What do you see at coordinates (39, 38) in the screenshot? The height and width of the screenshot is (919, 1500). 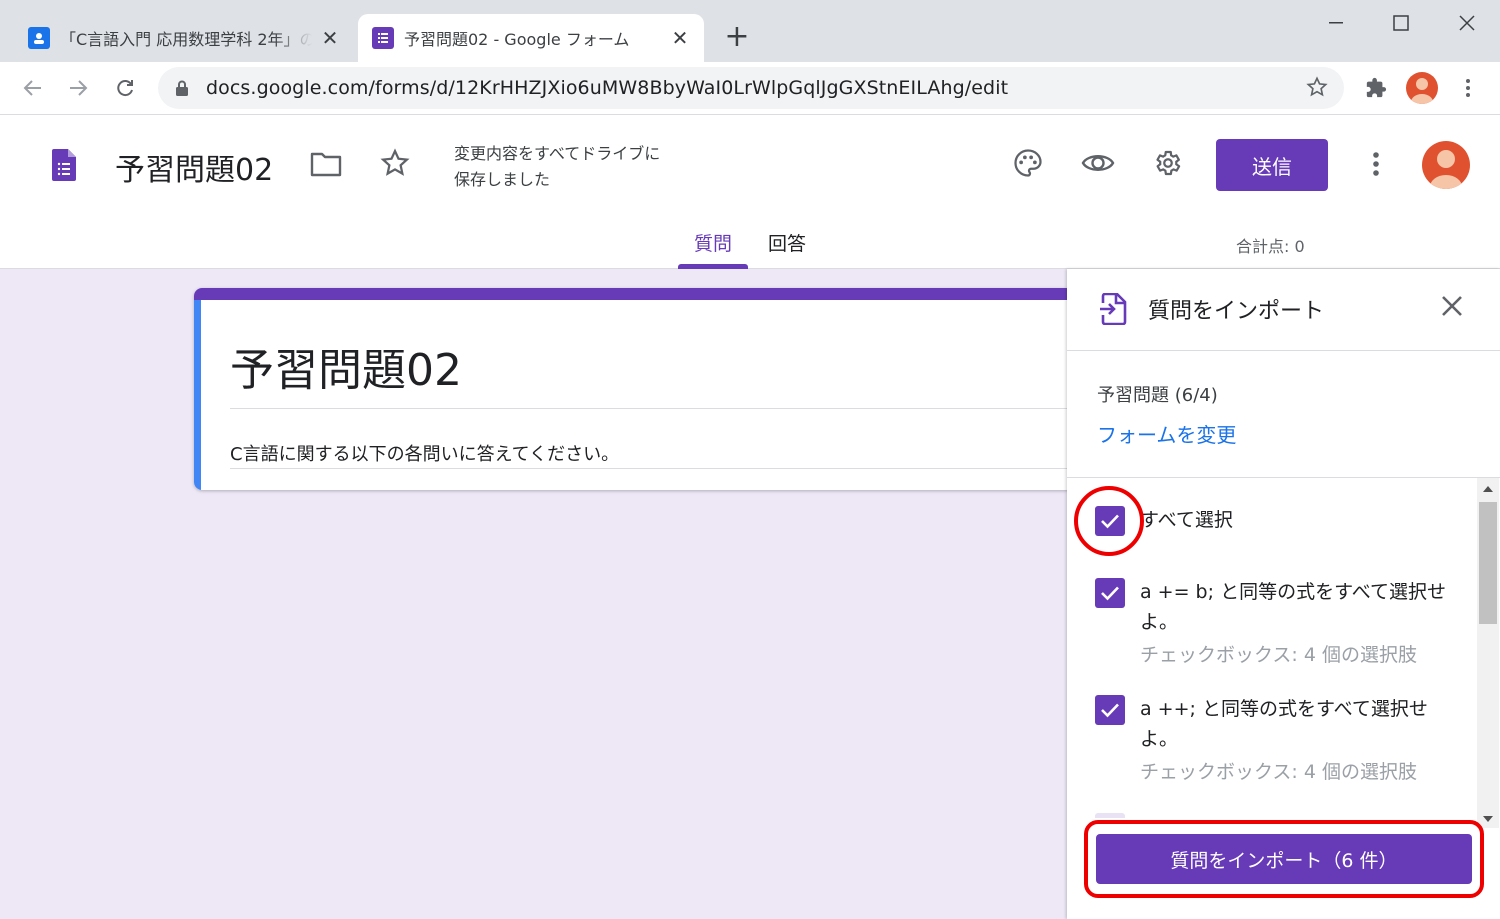 I see `classroom-icon` at bounding box center [39, 38].